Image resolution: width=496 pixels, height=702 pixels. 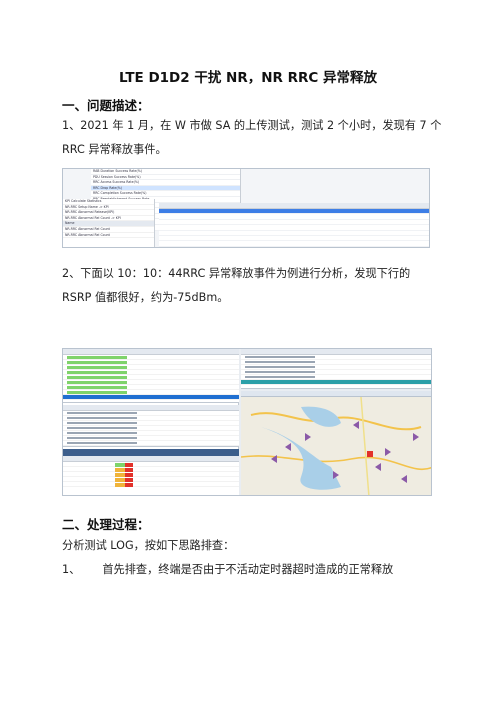 What do you see at coordinates (248, 78) in the screenshot?
I see `document-title: LTE D1D2 干扰 NR，NR RRC 异常释放` at bounding box center [248, 78].